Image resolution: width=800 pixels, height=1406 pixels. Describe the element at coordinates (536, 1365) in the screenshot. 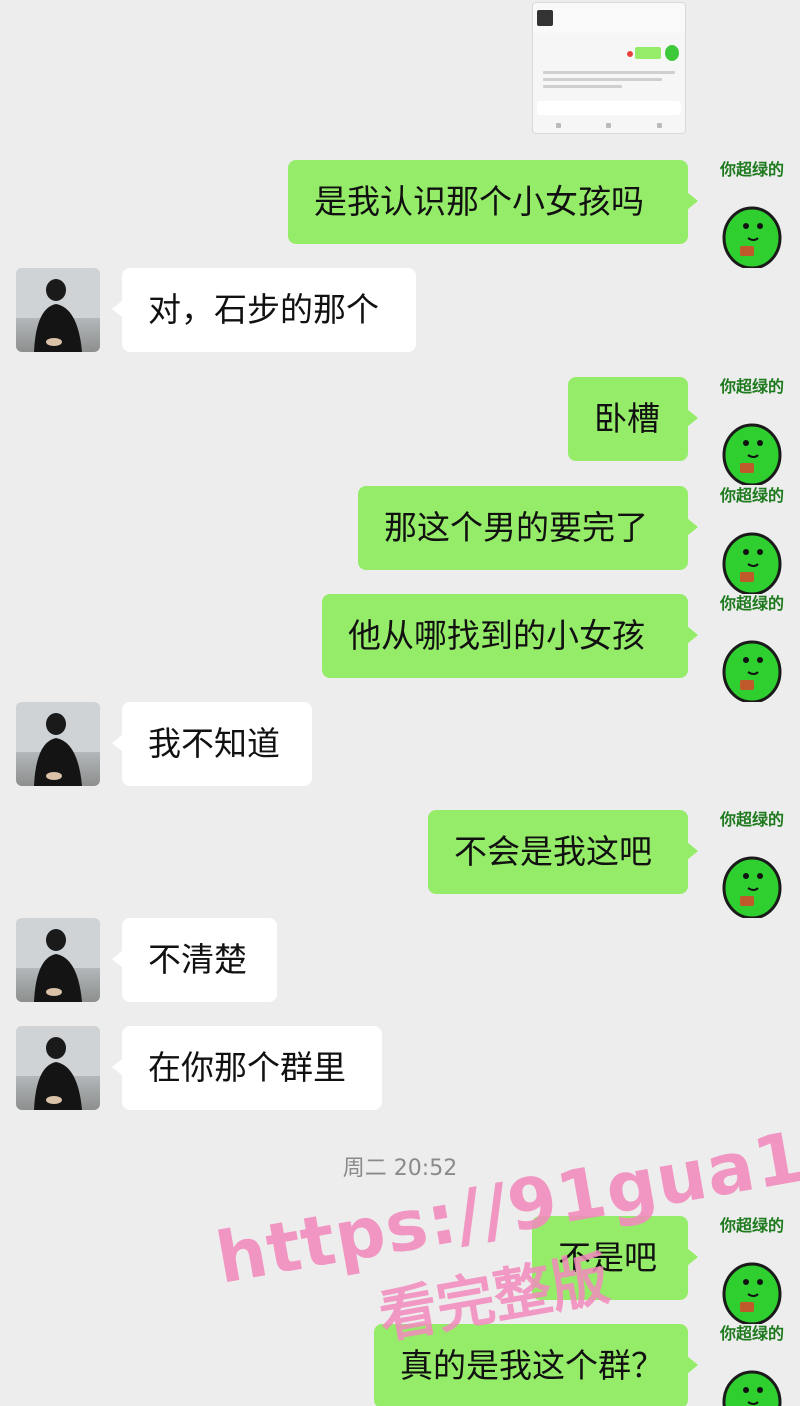

I see `my-message-bubble: 真的是我这个群？` at that location.